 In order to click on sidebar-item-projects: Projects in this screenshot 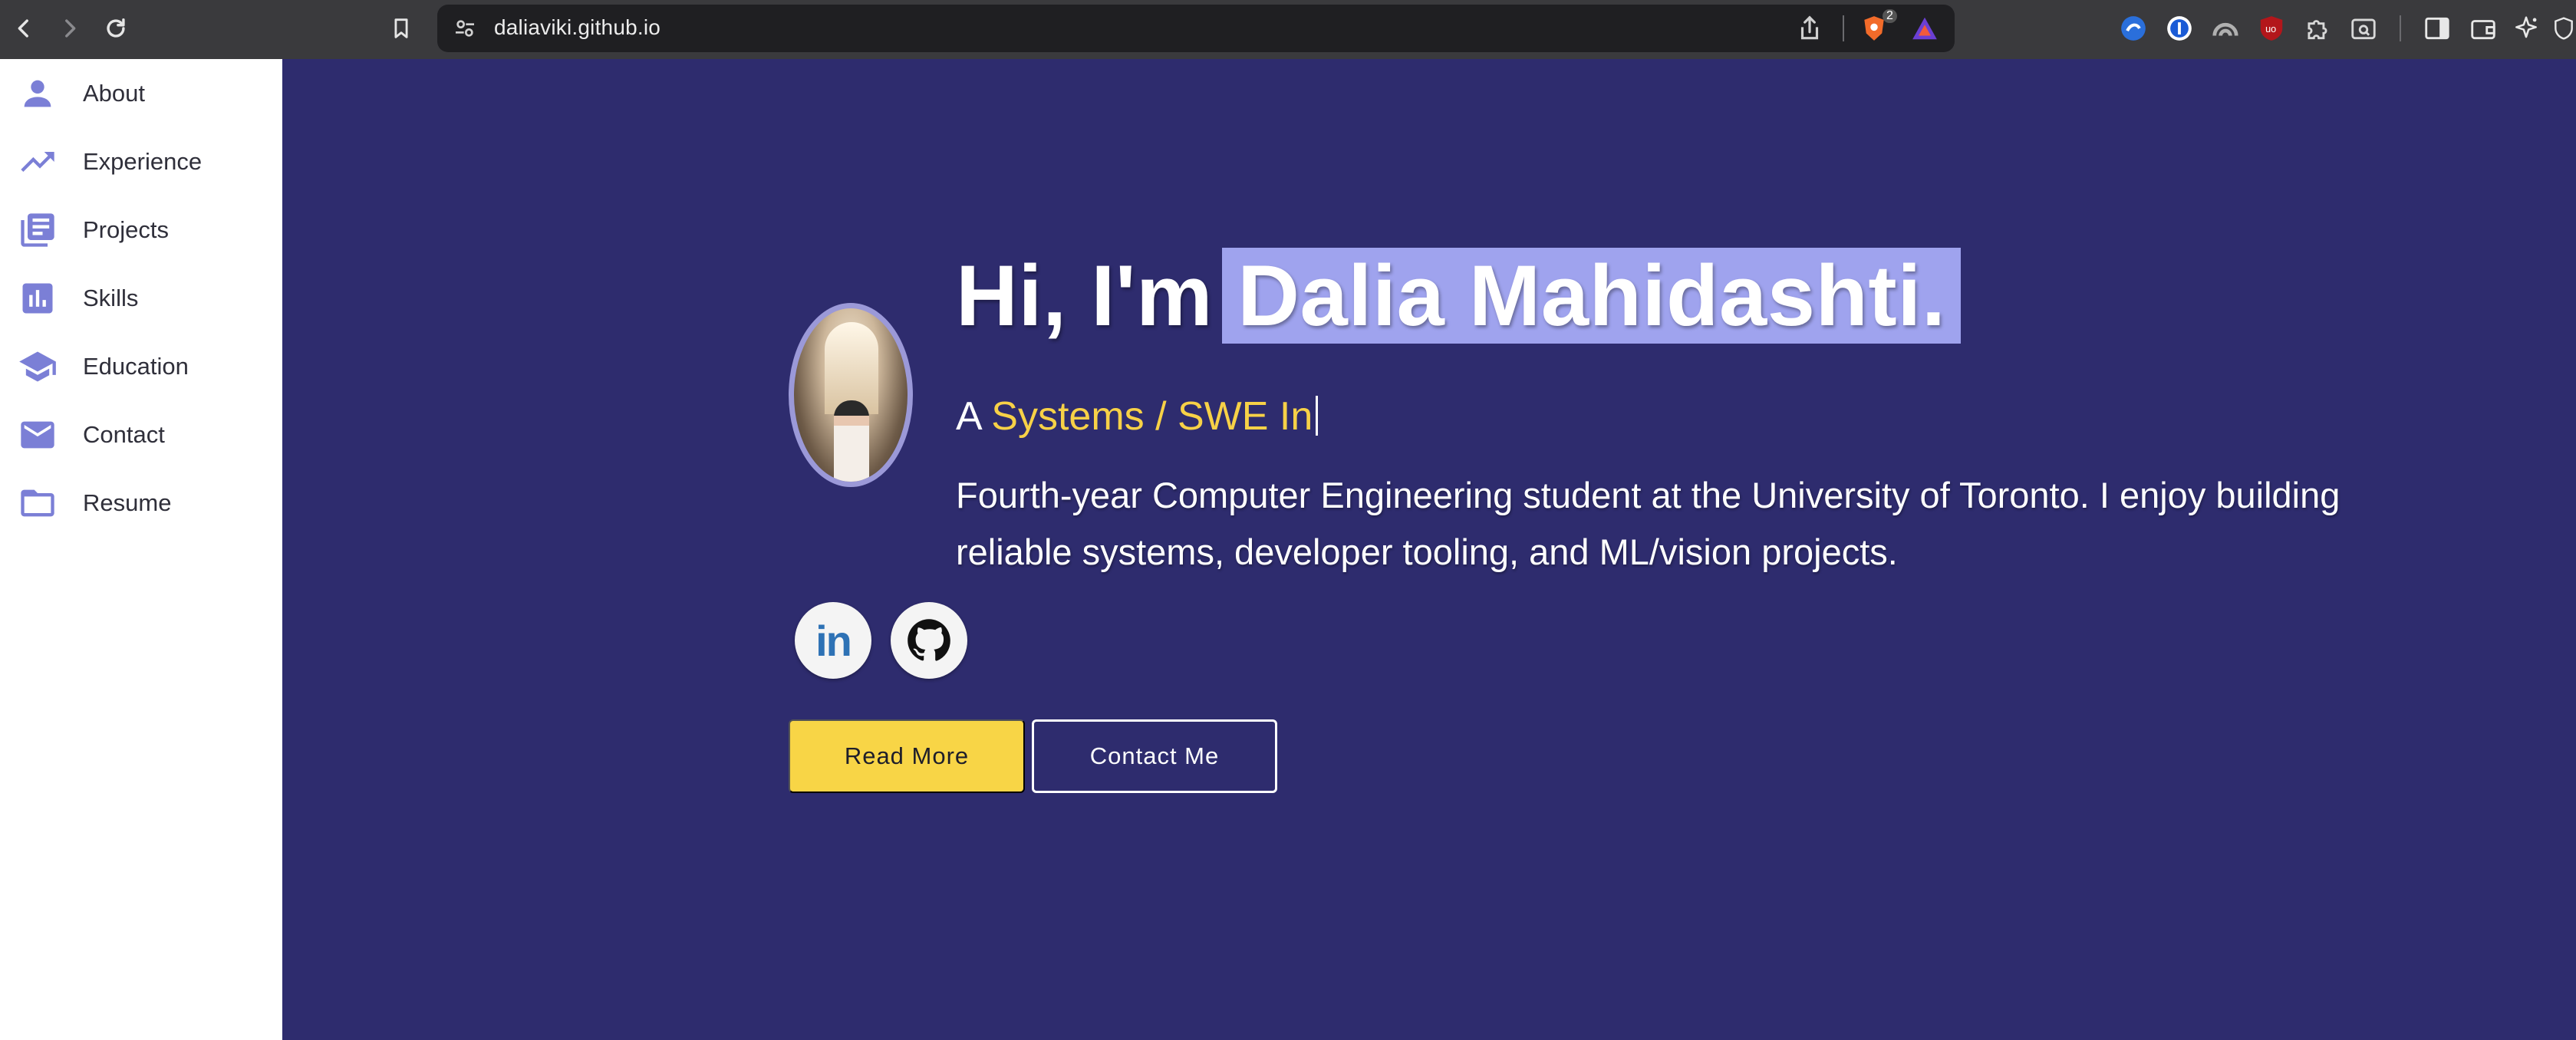, I will do `click(141, 230)`.